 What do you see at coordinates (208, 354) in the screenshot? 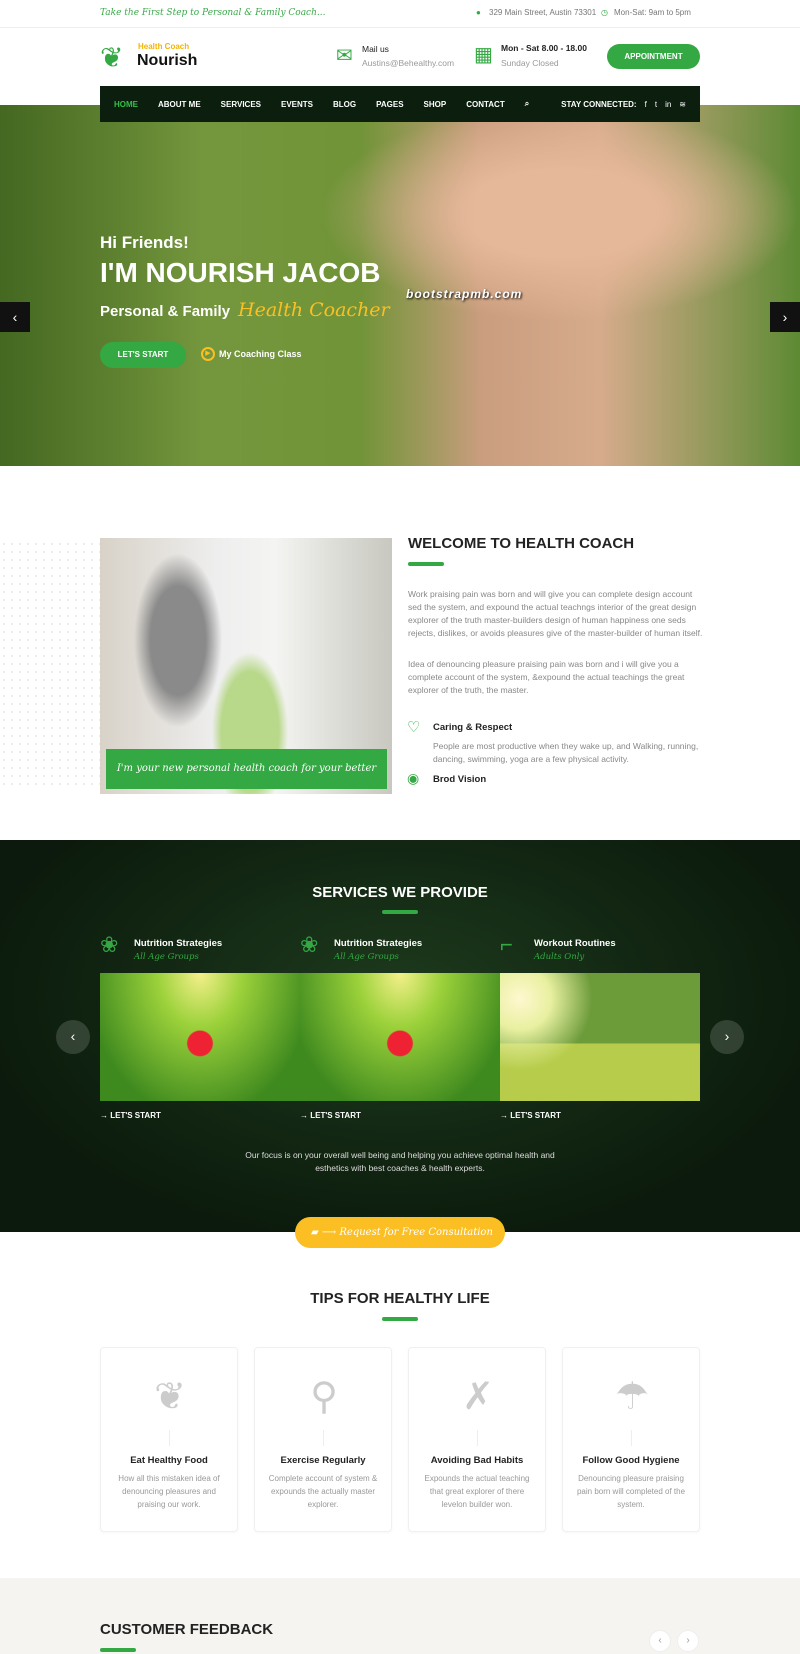
I see `play-icon: ▶` at bounding box center [208, 354].